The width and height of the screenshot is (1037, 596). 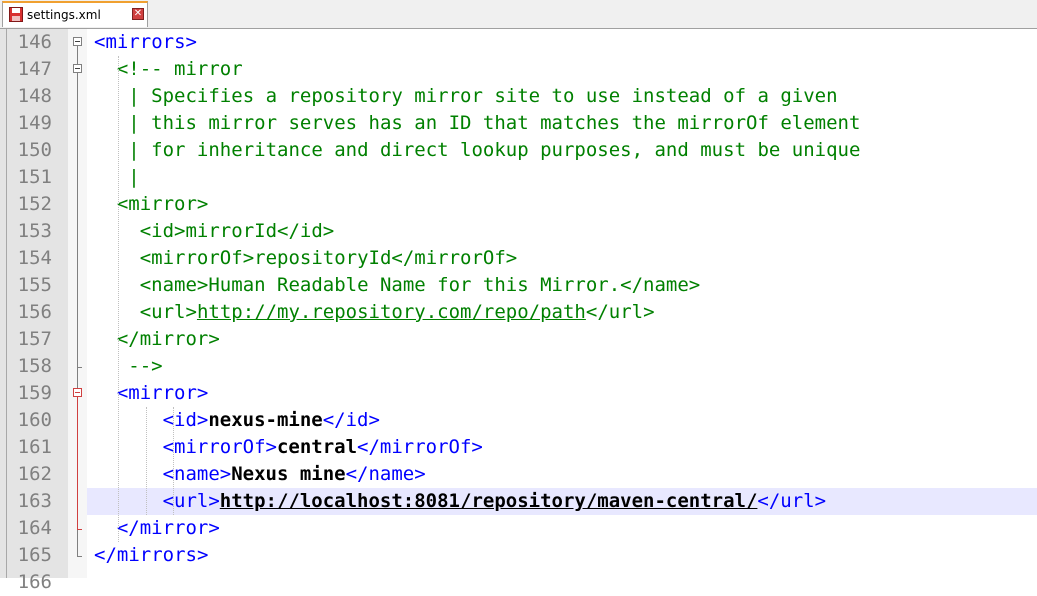 I want to click on code-line: 146 <mirrors>, so click(x=518, y=42).